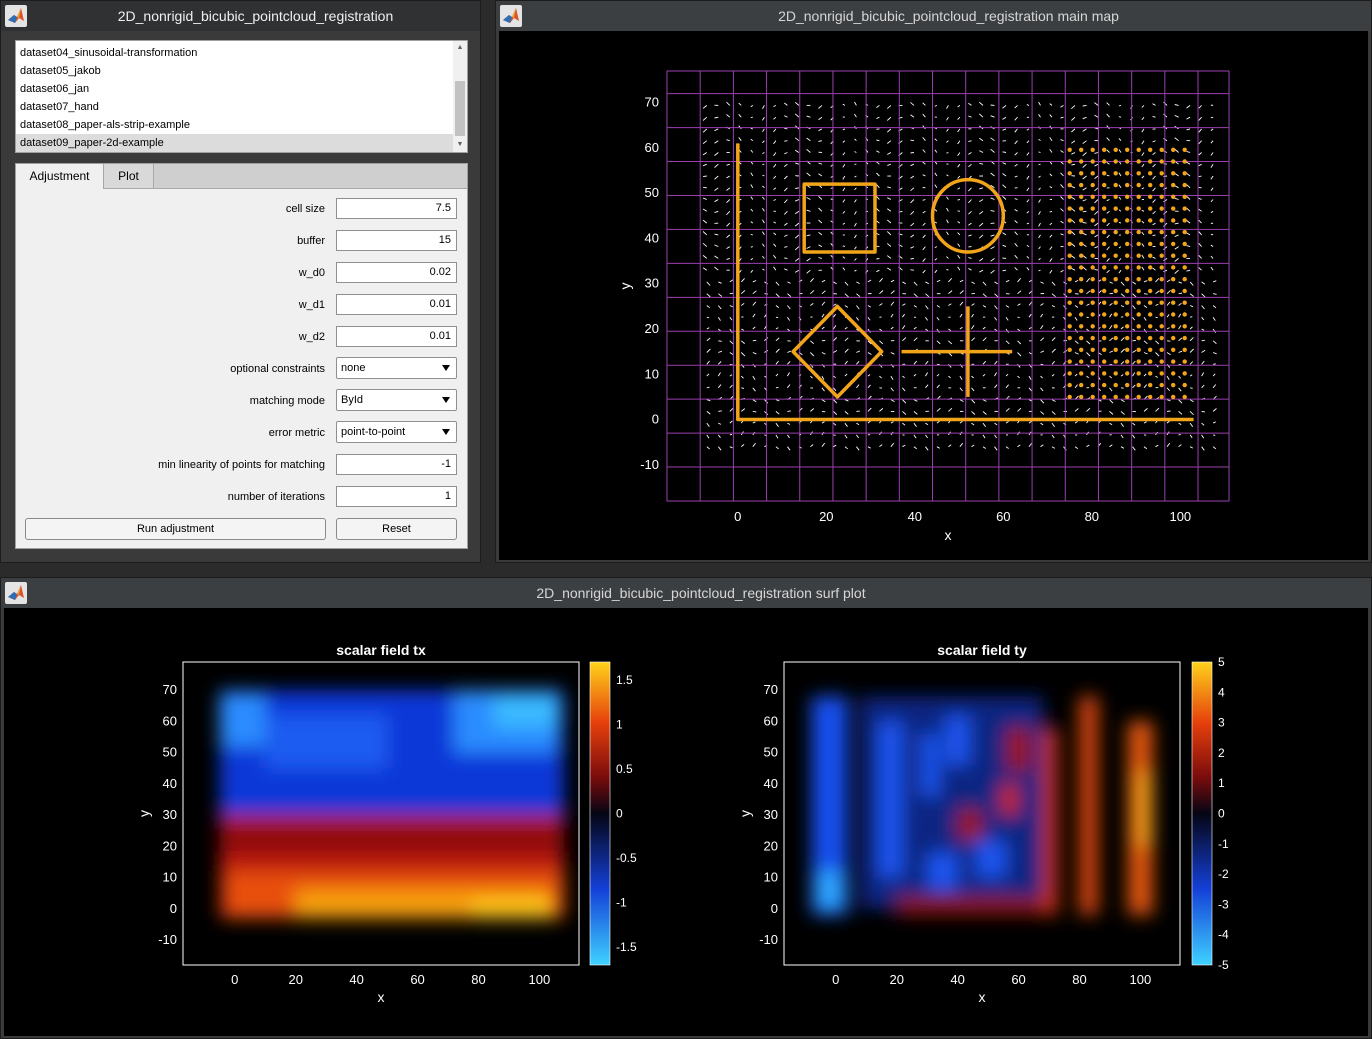 This screenshot has width=1372, height=1039. What do you see at coordinates (170, 814) in the screenshot?
I see `y-tick-label: 30` at bounding box center [170, 814].